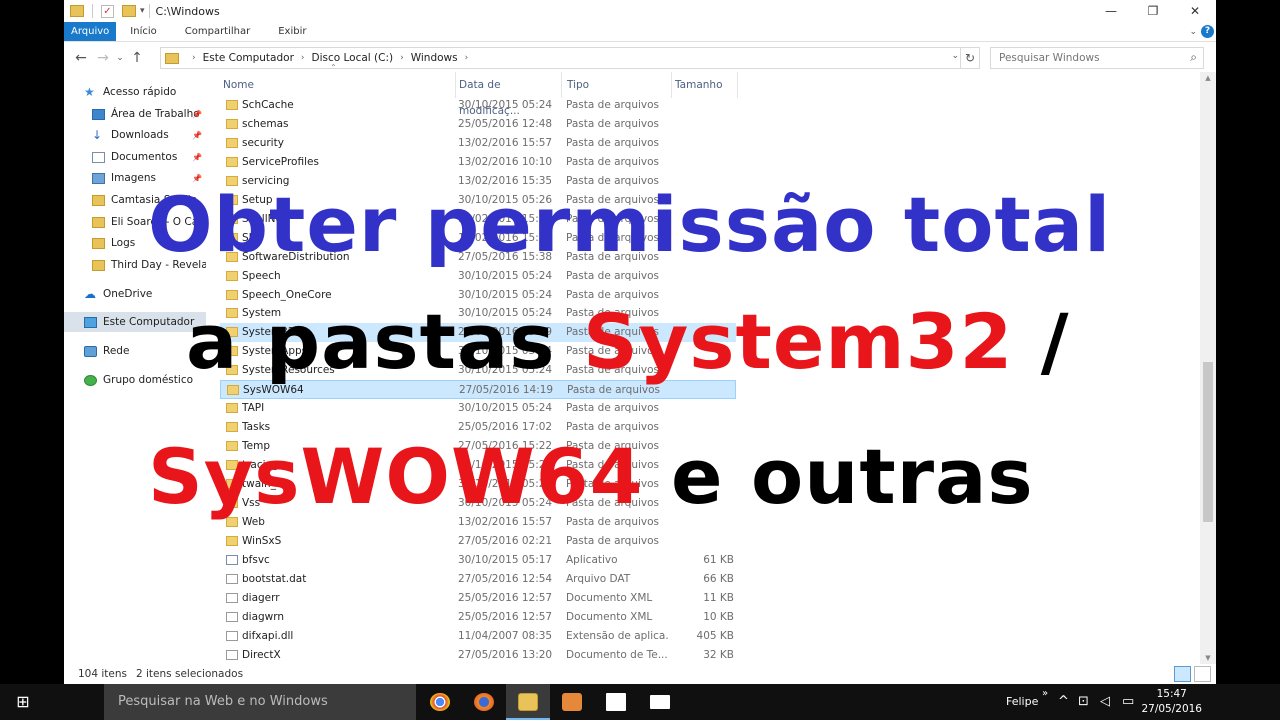 The image size is (1280, 720). What do you see at coordinates (103, 58) in the screenshot?
I see `forward-icon: →` at bounding box center [103, 58].